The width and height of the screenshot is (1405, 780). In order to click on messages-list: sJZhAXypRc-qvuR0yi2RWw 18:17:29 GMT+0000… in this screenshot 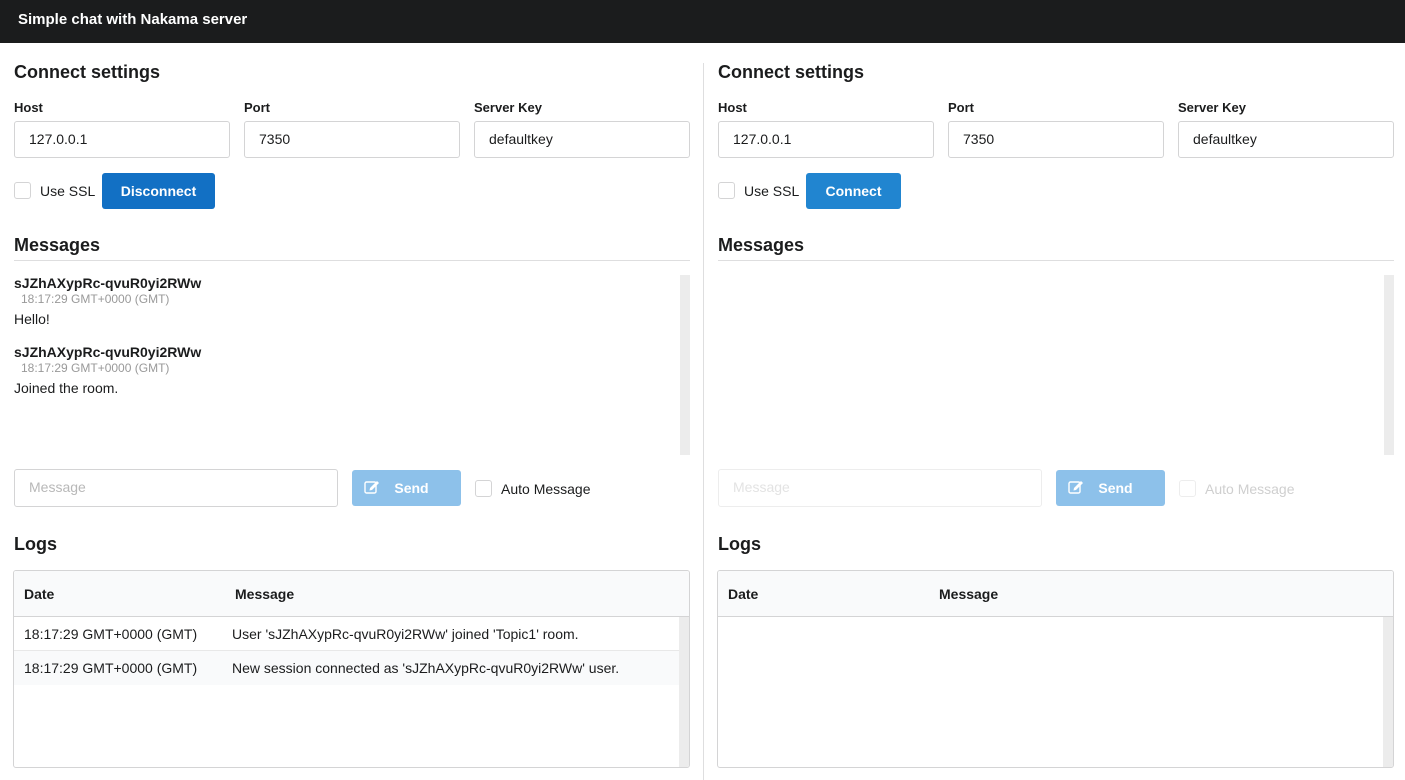, I will do `click(352, 365)`.